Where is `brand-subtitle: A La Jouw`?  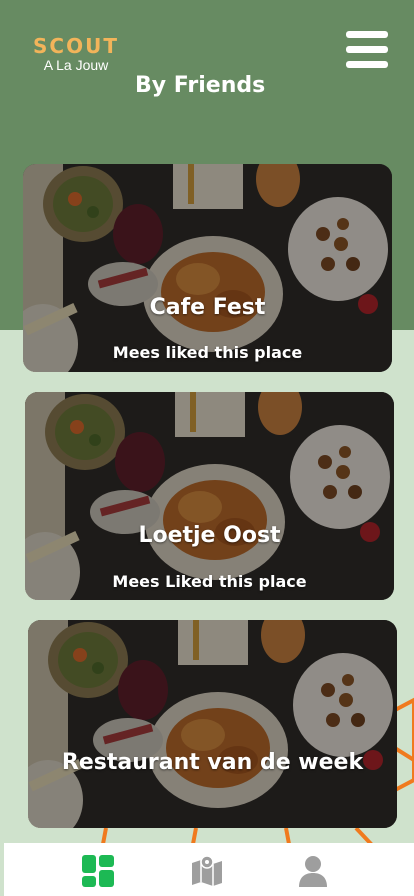 brand-subtitle: A La Jouw is located at coordinates (76, 65).